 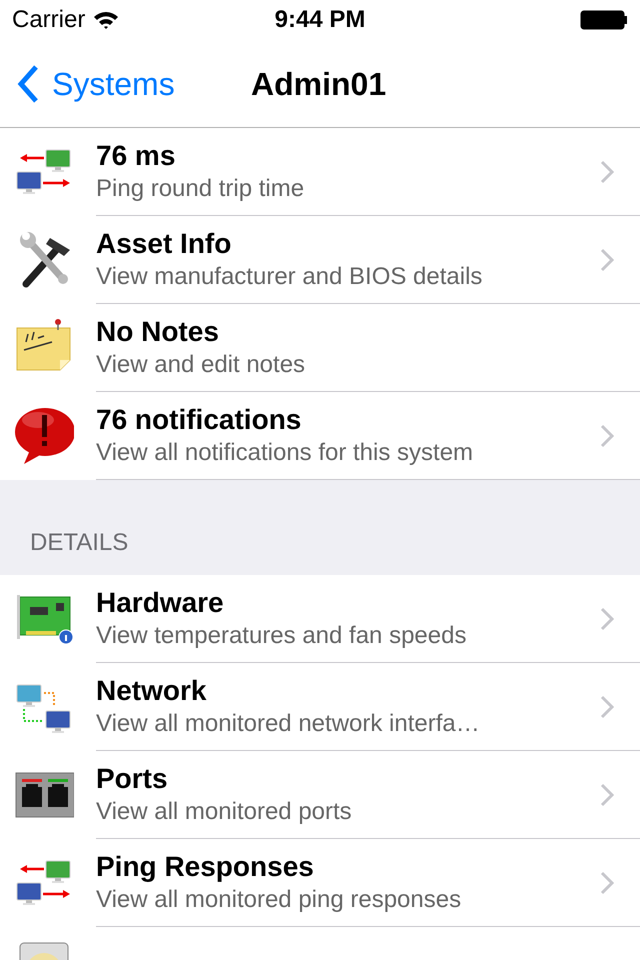 What do you see at coordinates (136, 155) in the screenshot?
I see `row-title: 76 ms` at bounding box center [136, 155].